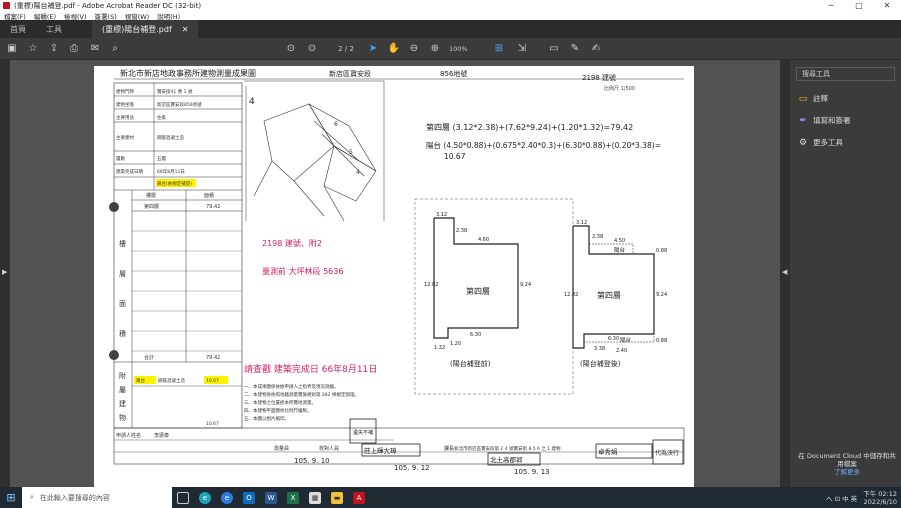 Image resolution: width=901 pixels, height=508 pixels. Describe the element at coordinates (95, 49) in the screenshot. I see `email-icon: ✉` at that location.